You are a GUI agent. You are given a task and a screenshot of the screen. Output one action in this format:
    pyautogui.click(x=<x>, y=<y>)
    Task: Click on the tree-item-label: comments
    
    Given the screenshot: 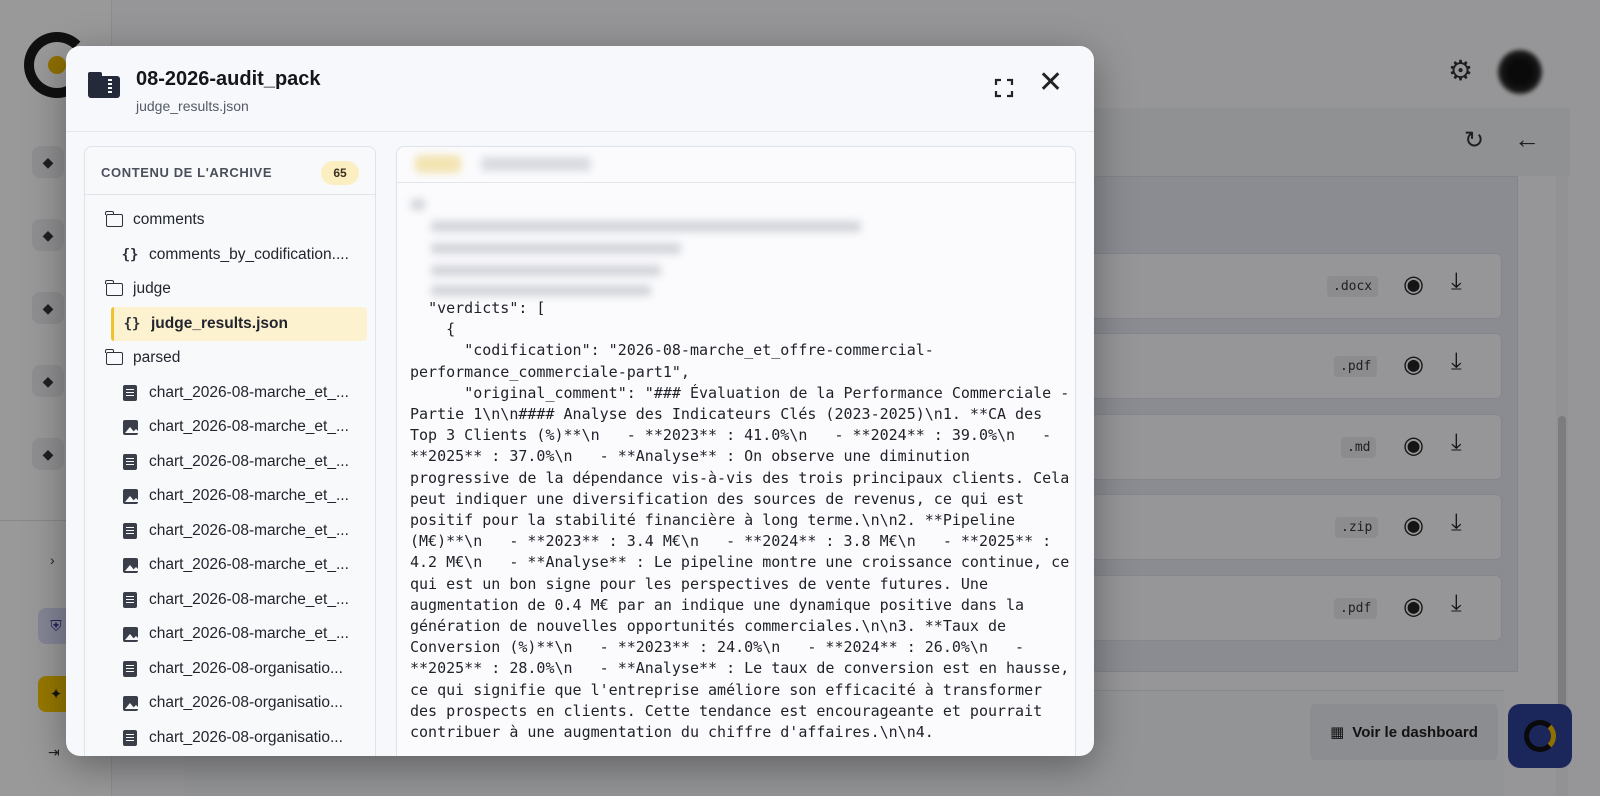 What is the action you would take?
    pyautogui.click(x=169, y=220)
    